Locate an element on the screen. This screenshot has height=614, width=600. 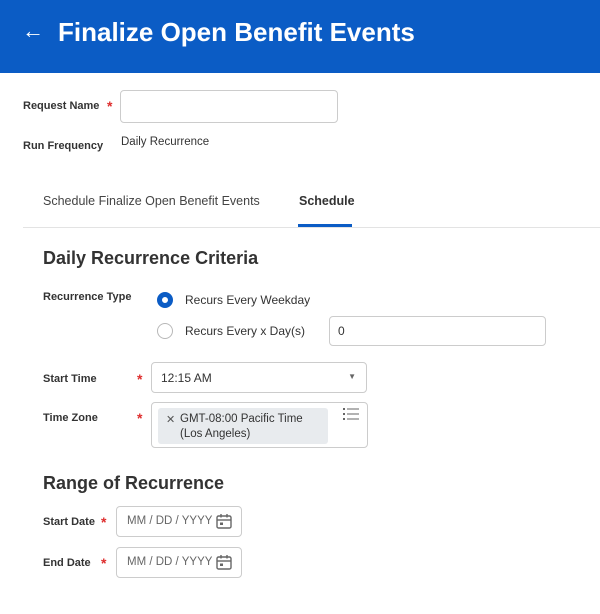
start-time-select: 12:15 AM ▼ is located at coordinates (259, 377).